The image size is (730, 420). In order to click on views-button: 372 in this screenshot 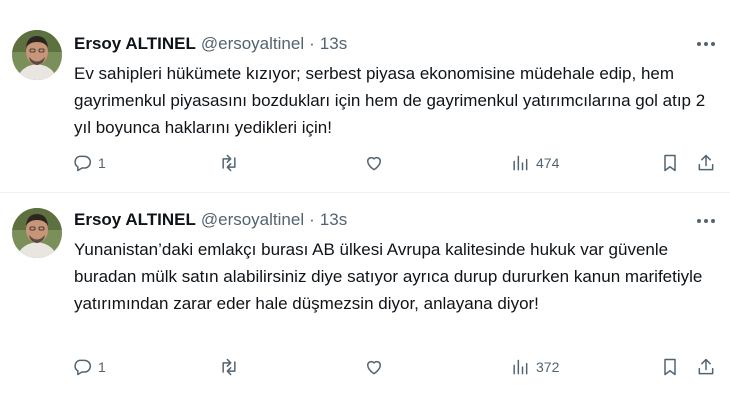, I will do `click(534, 367)`.